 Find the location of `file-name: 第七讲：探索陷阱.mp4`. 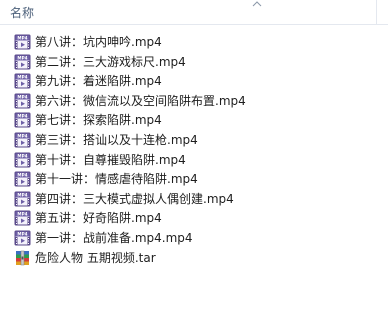

file-name: 第七讲：探索陷阱.mp4 is located at coordinates (98, 120).